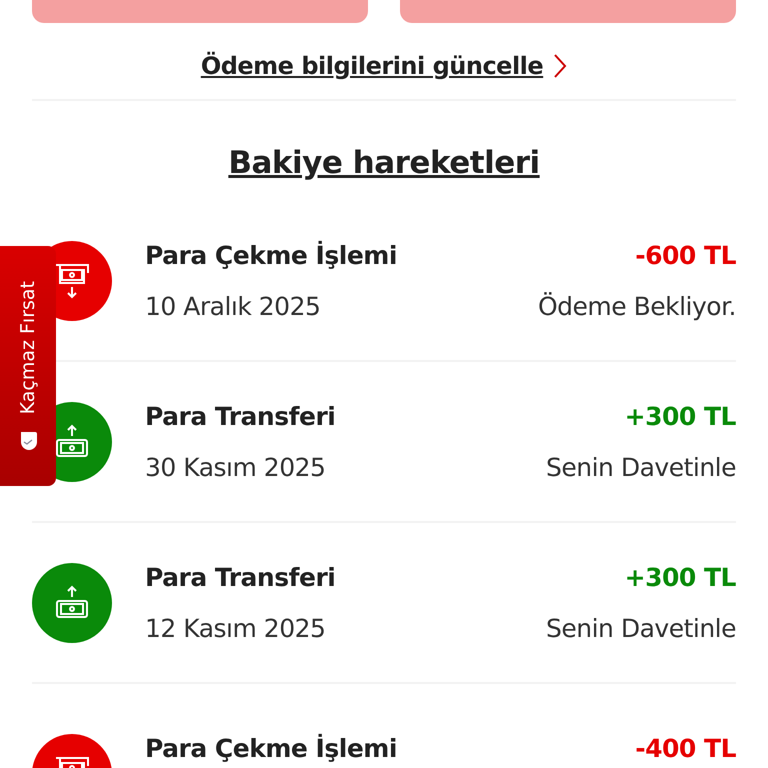  What do you see at coordinates (235, 467) in the screenshot?
I see `transaction-date: 30 Kasım 2025` at bounding box center [235, 467].